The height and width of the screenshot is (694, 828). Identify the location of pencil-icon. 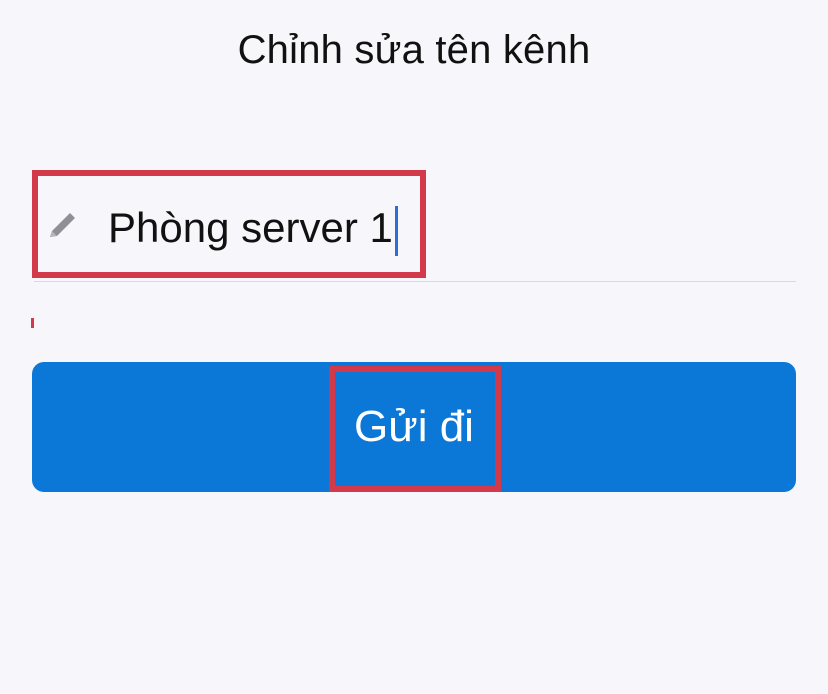
(62, 225).